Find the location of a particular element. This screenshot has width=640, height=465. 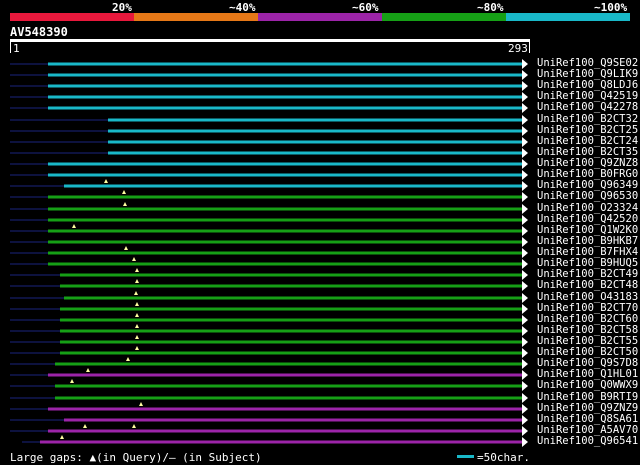

scale-swatch is located at coordinates (465, 456).